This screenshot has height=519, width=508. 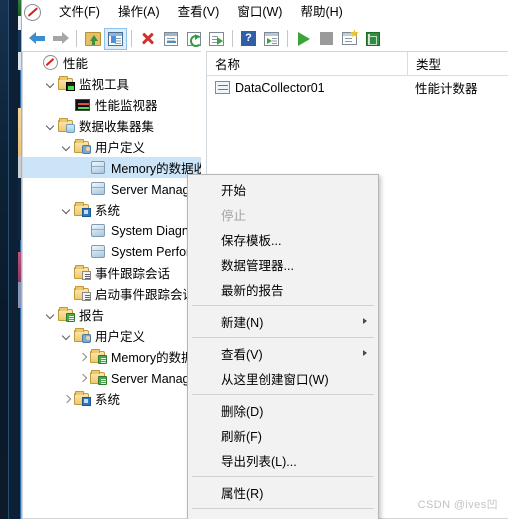 What do you see at coordinates (242, 517) in the screenshot?
I see `context-menu-item-label: 帮助(H)` at bounding box center [242, 517].